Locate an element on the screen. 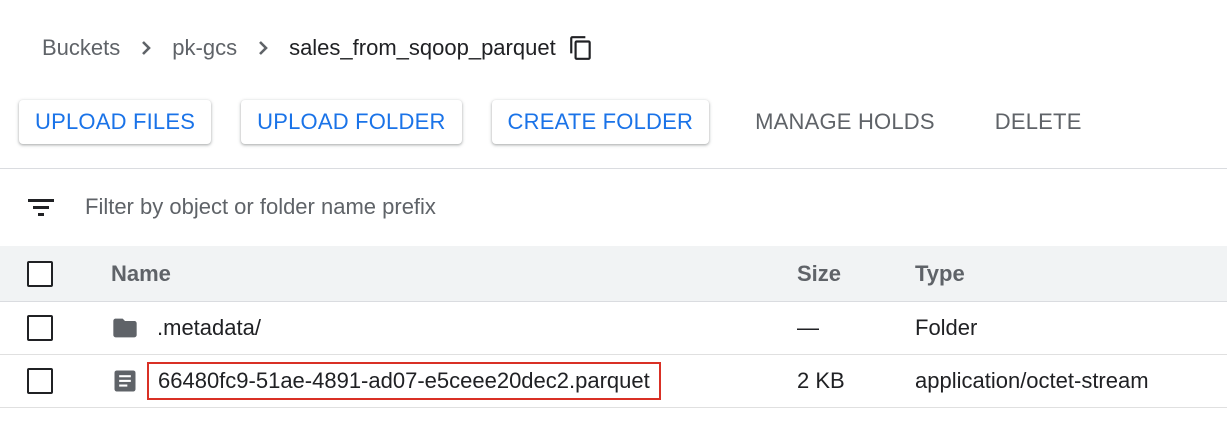 The height and width of the screenshot is (425, 1227). filter-input is located at coordinates (385, 207).